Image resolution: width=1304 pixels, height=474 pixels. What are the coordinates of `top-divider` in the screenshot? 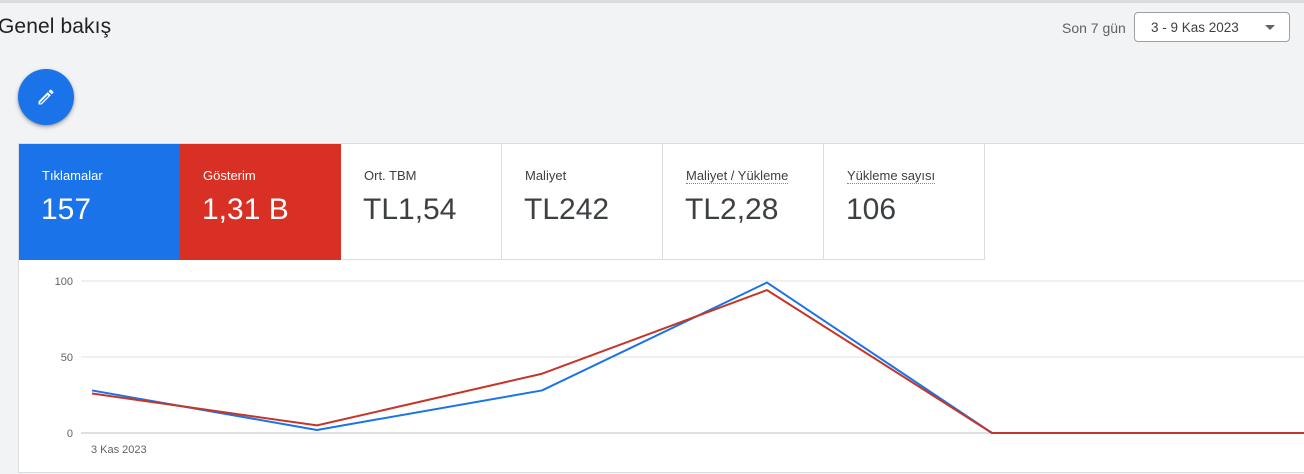 It's located at (652, 1).